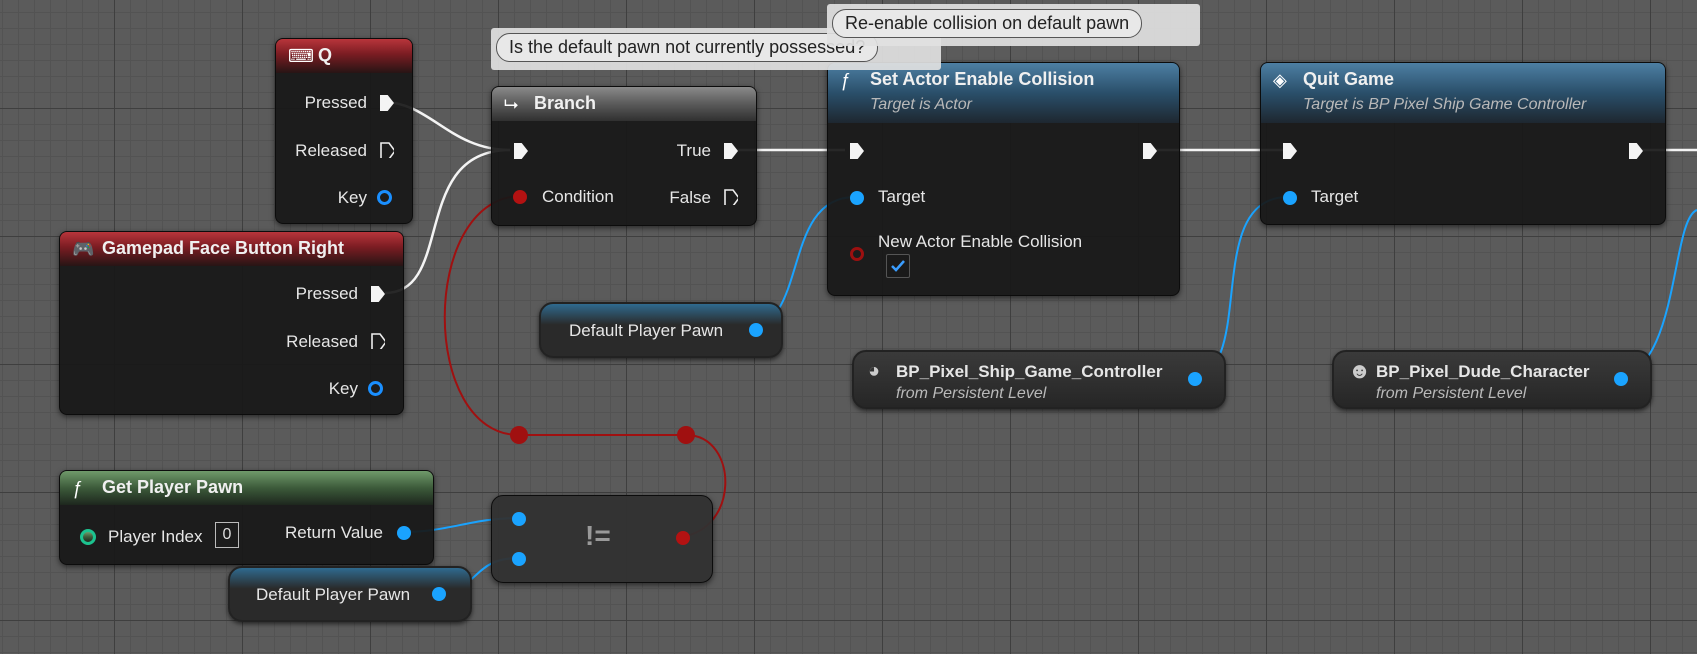 This screenshot has width=1697, height=654. I want to click on quit-game-node-subtitle: Target is BP Pixel Ship Game Controller, so click(1445, 104).